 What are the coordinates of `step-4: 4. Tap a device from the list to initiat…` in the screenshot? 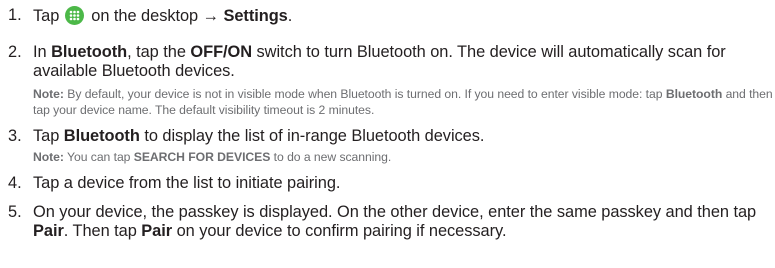 It's located at (387, 183).